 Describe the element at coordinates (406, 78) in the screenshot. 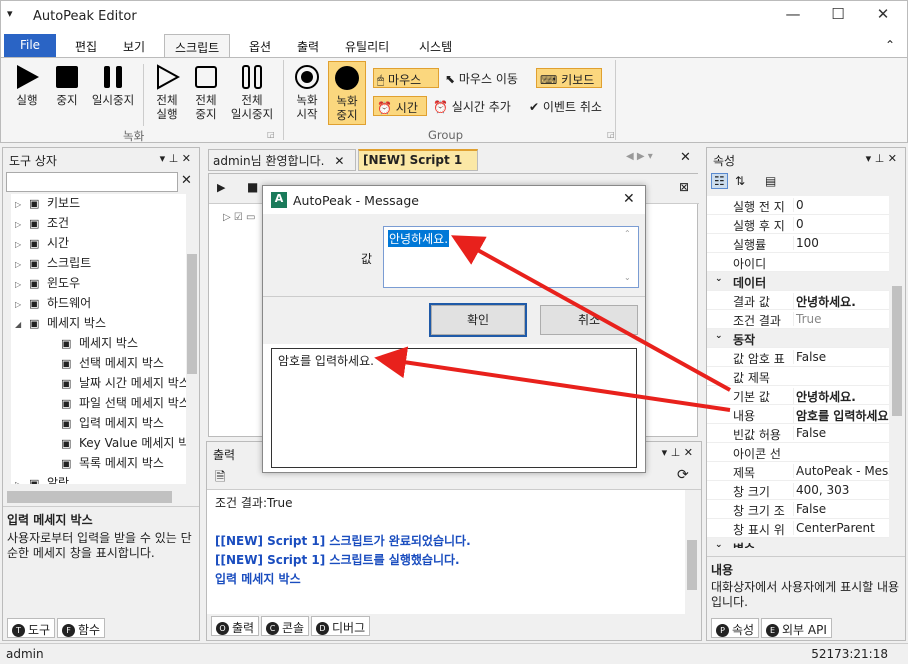

I see `mouse-toggle: 🖱 마우스` at that location.